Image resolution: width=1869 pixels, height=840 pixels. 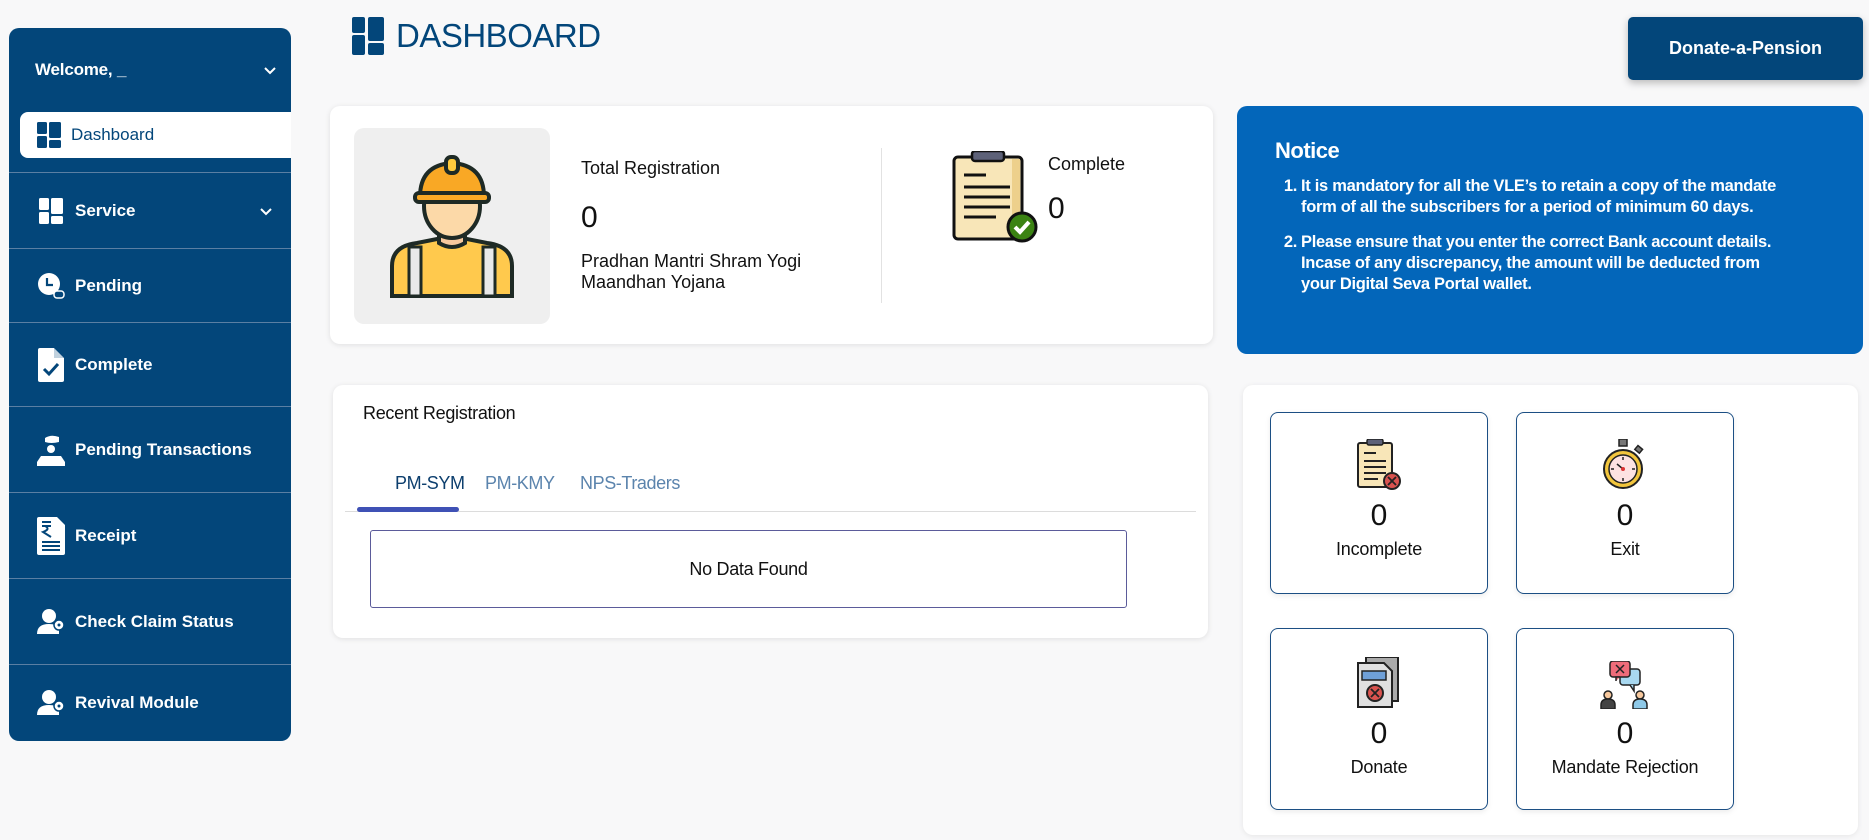 I want to click on sidebar-item-label: Complete, so click(x=114, y=364).